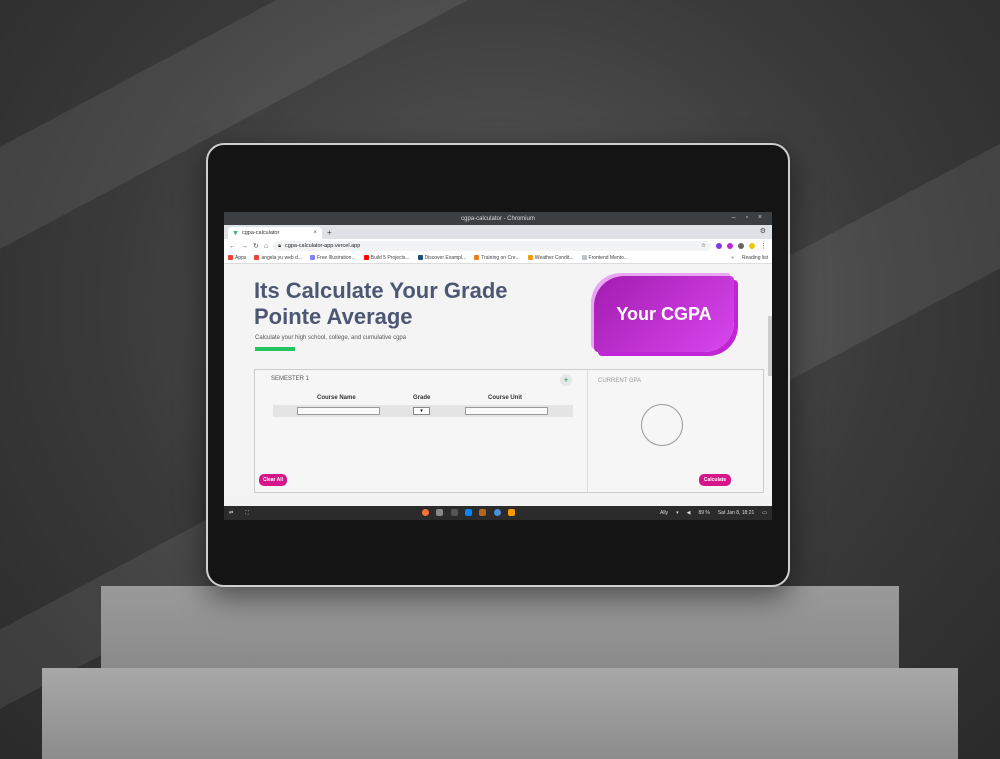  What do you see at coordinates (662, 425) in the screenshot?
I see `gpa-circle` at bounding box center [662, 425].